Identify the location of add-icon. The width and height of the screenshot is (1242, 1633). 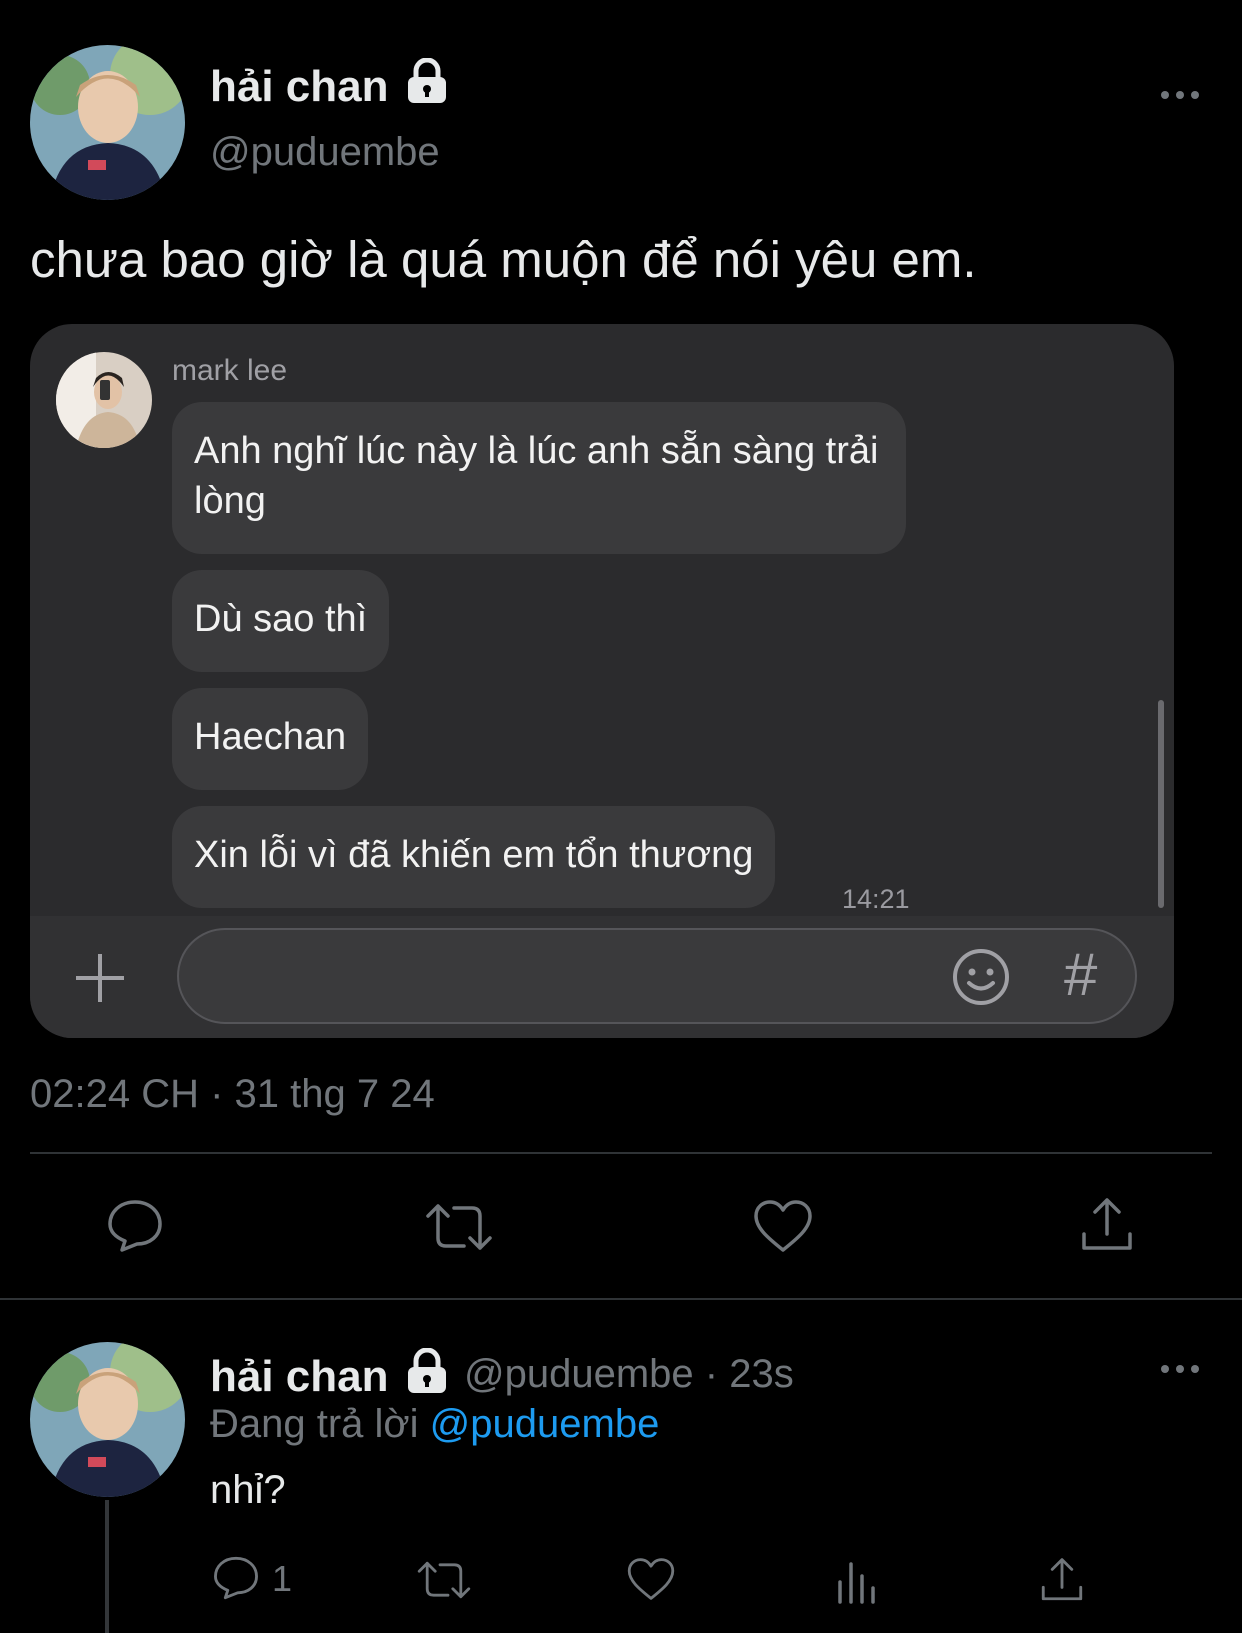
(100, 978).